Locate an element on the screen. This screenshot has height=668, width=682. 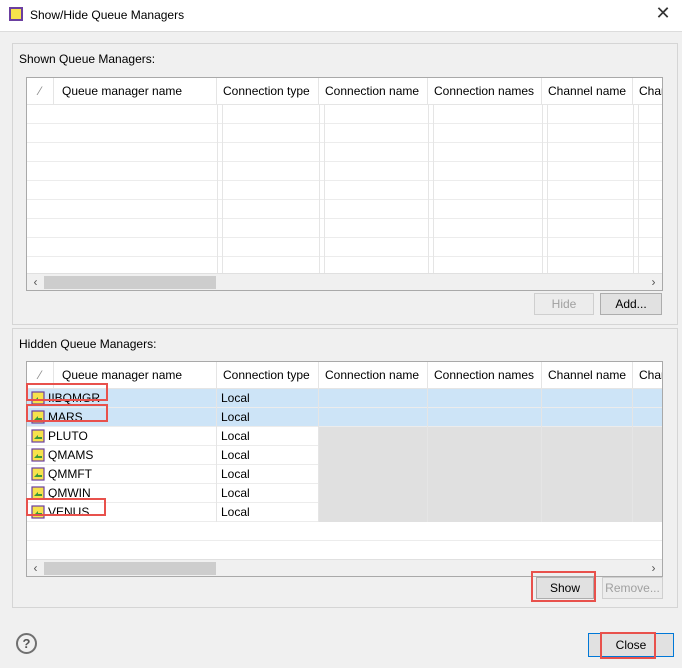
table-row: VENUS Local is located at coordinates (344, 512).